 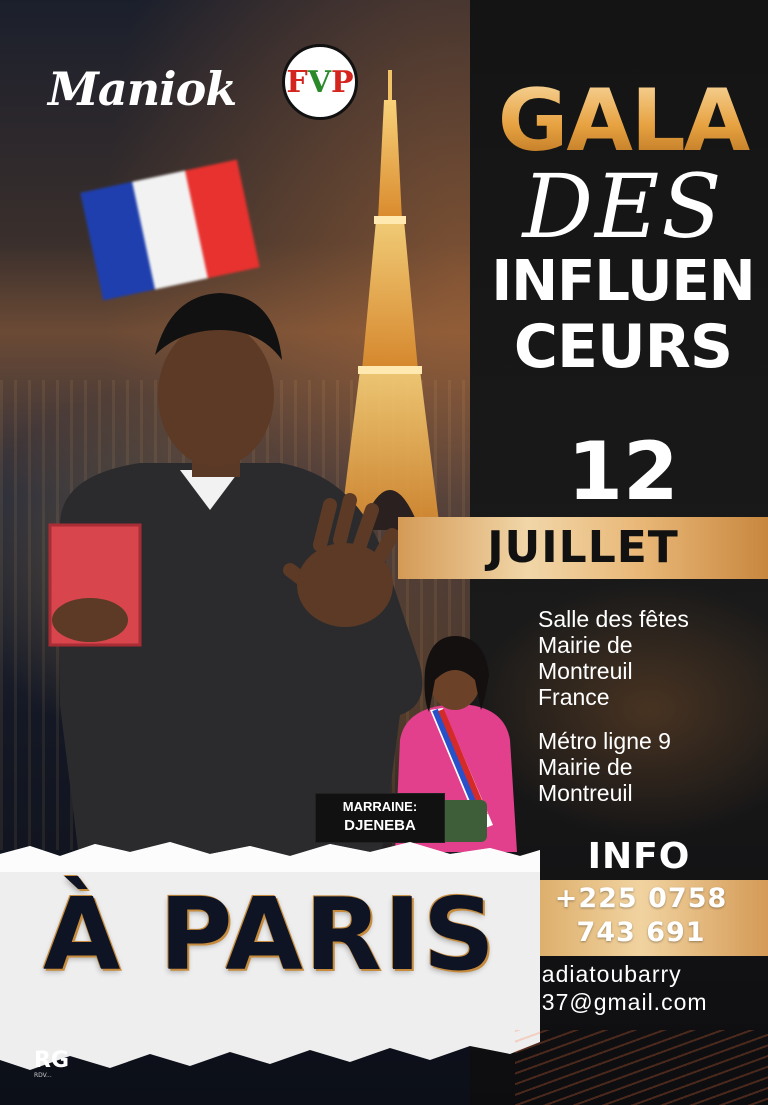 What do you see at coordinates (641, 898) in the screenshot?
I see `phone-line-1: +225 0758` at bounding box center [641, 898].